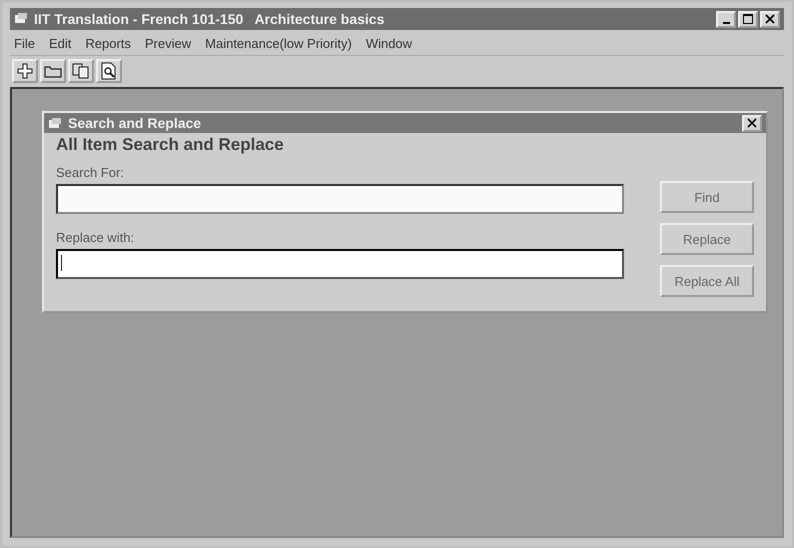 The image size is (794, 548). I want to click on folder-icon, so click(53, 71).